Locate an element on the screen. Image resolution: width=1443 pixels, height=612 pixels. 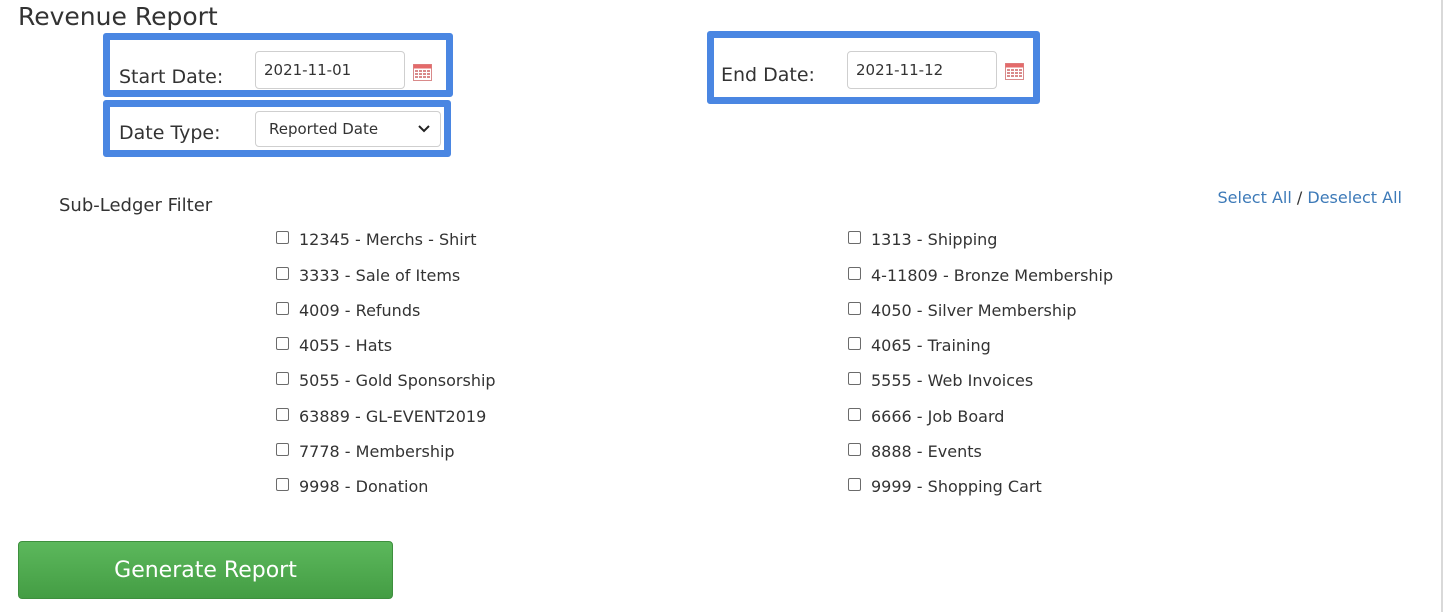
start-date-highlight: Start Date: is located at coordinates (278, 65).